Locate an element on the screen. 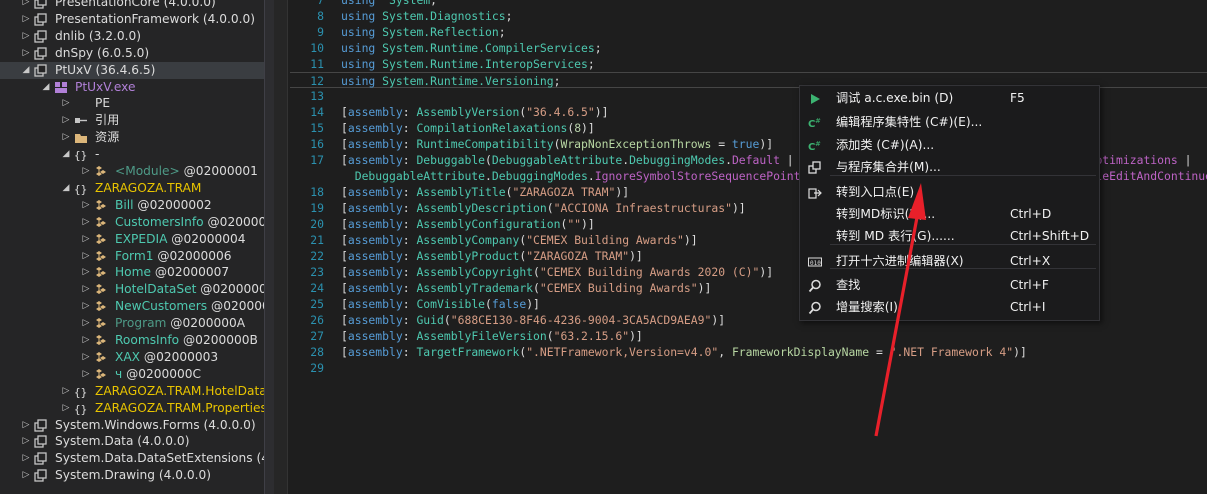 This screenshot has width=1207, height=494. arrow-shaft is located at coordinates (897, 324).